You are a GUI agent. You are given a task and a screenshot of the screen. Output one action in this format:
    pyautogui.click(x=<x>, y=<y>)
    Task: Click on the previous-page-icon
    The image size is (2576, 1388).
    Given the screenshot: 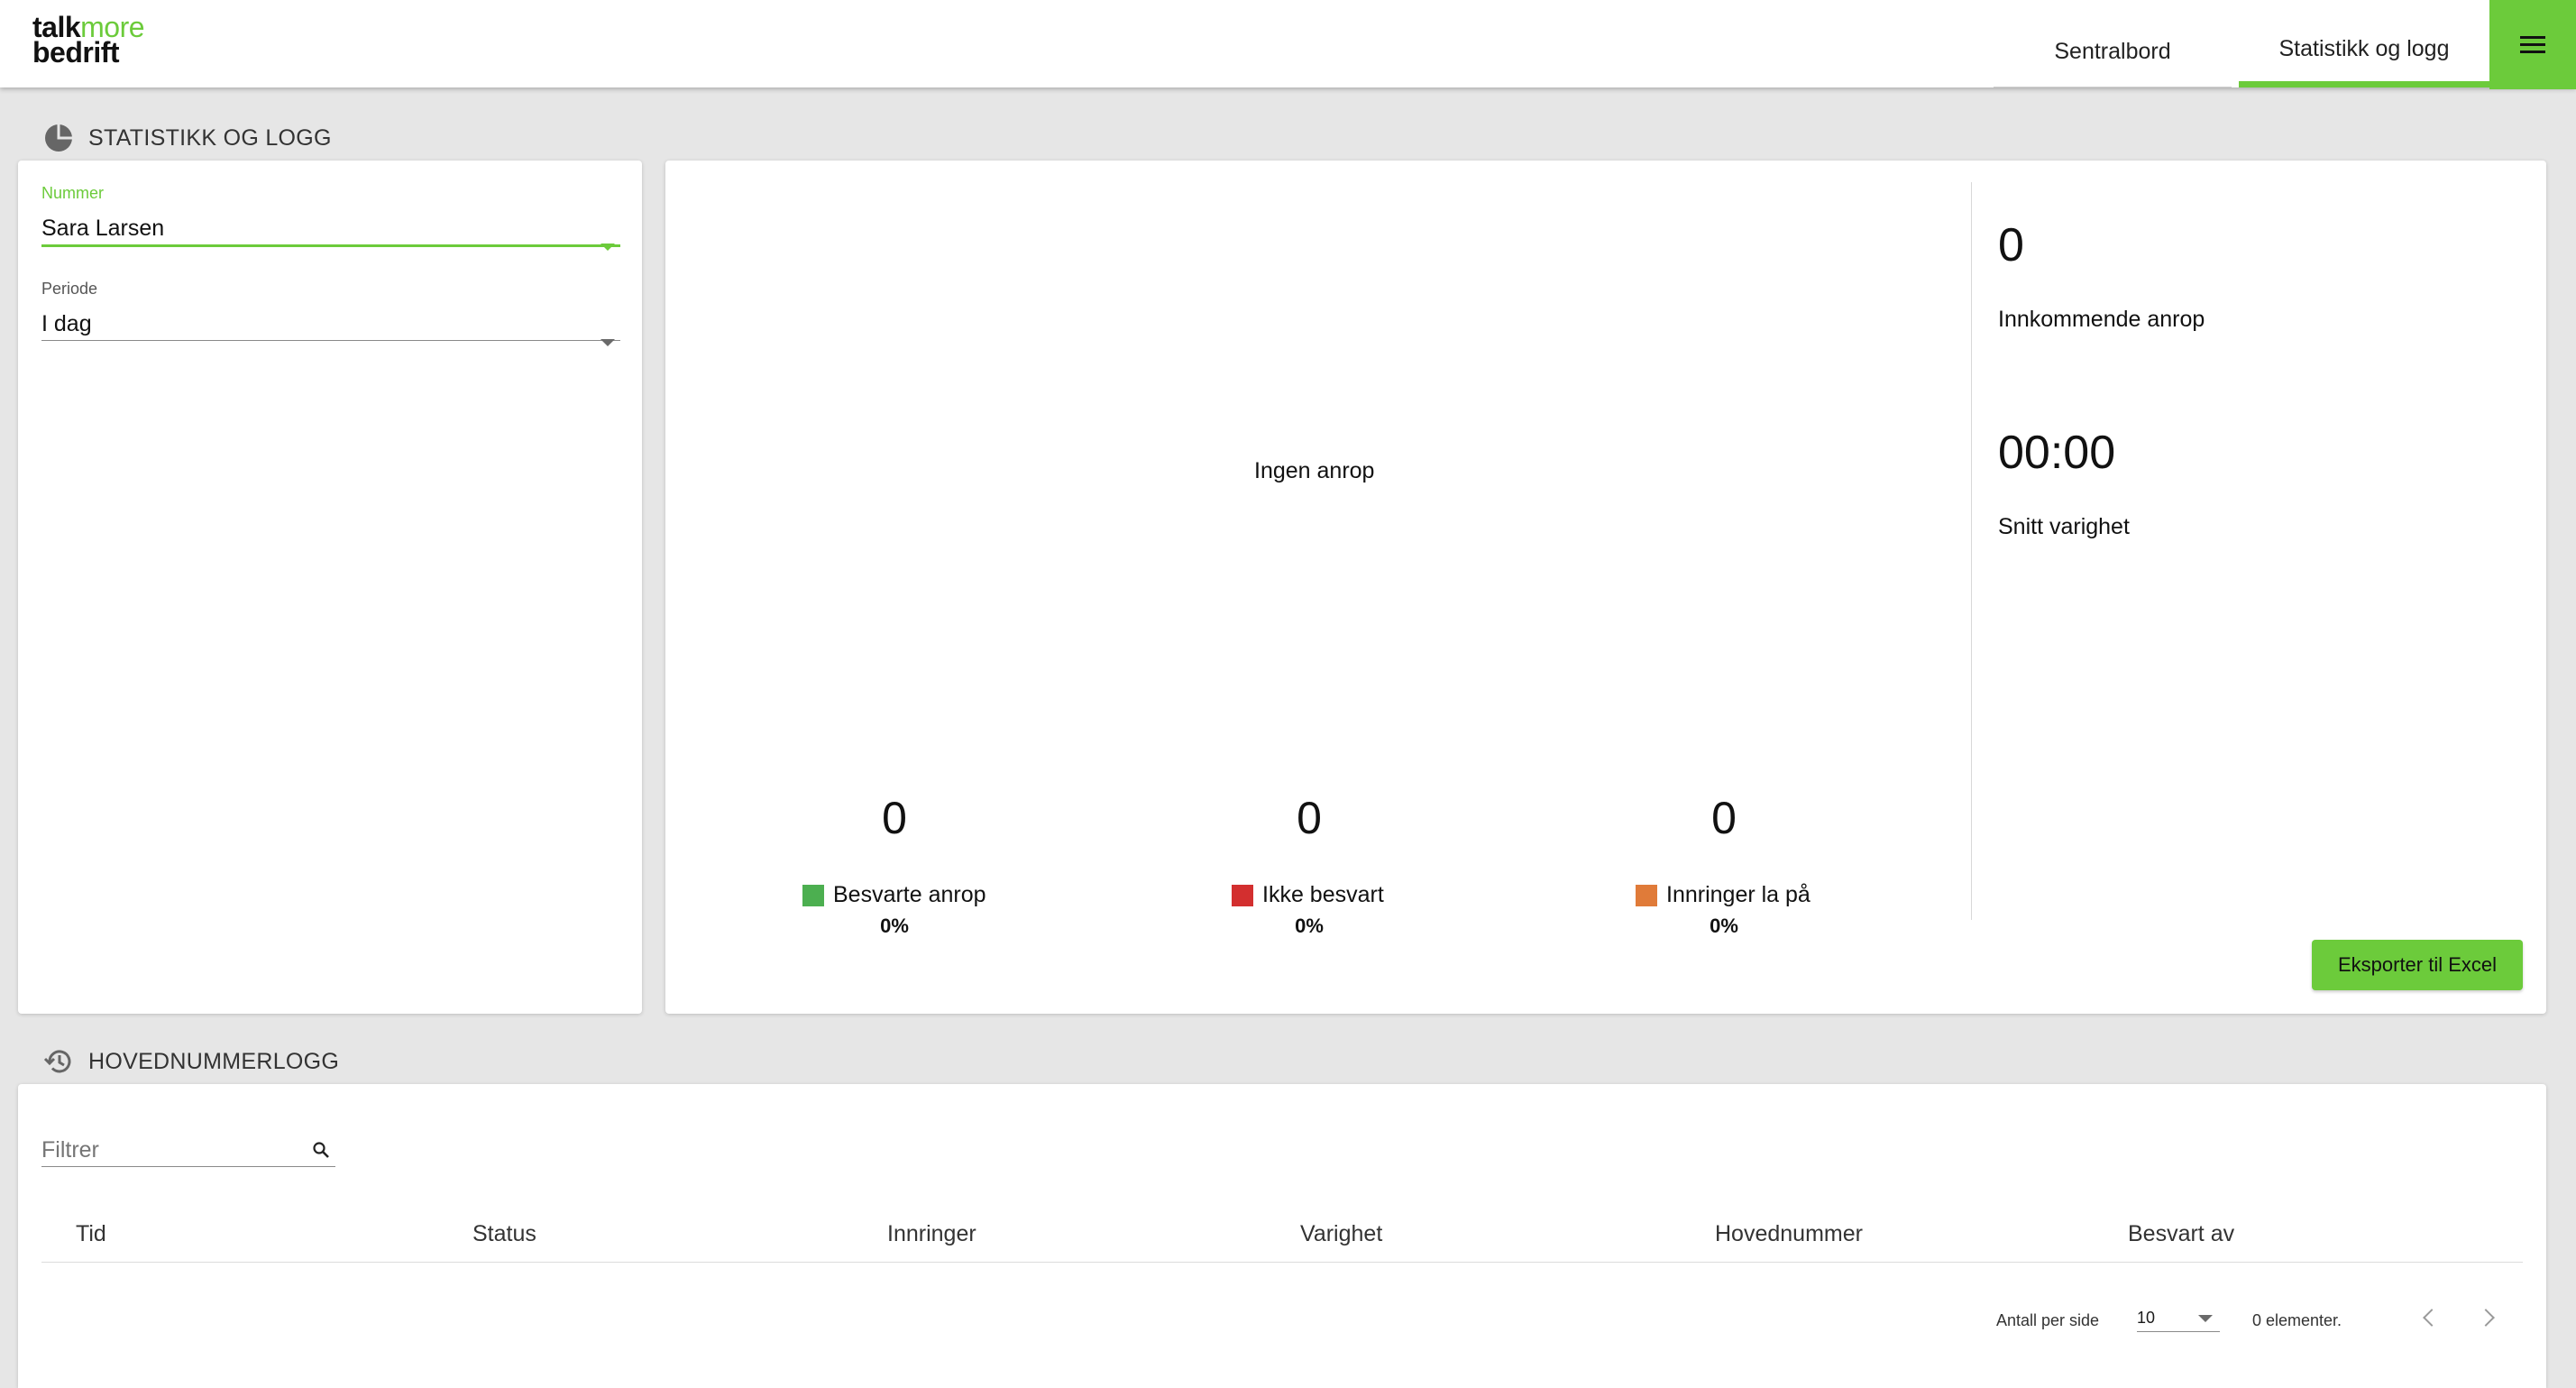 What is the action you would take?
    pyautogui.click(x=2432, y=1318)
    